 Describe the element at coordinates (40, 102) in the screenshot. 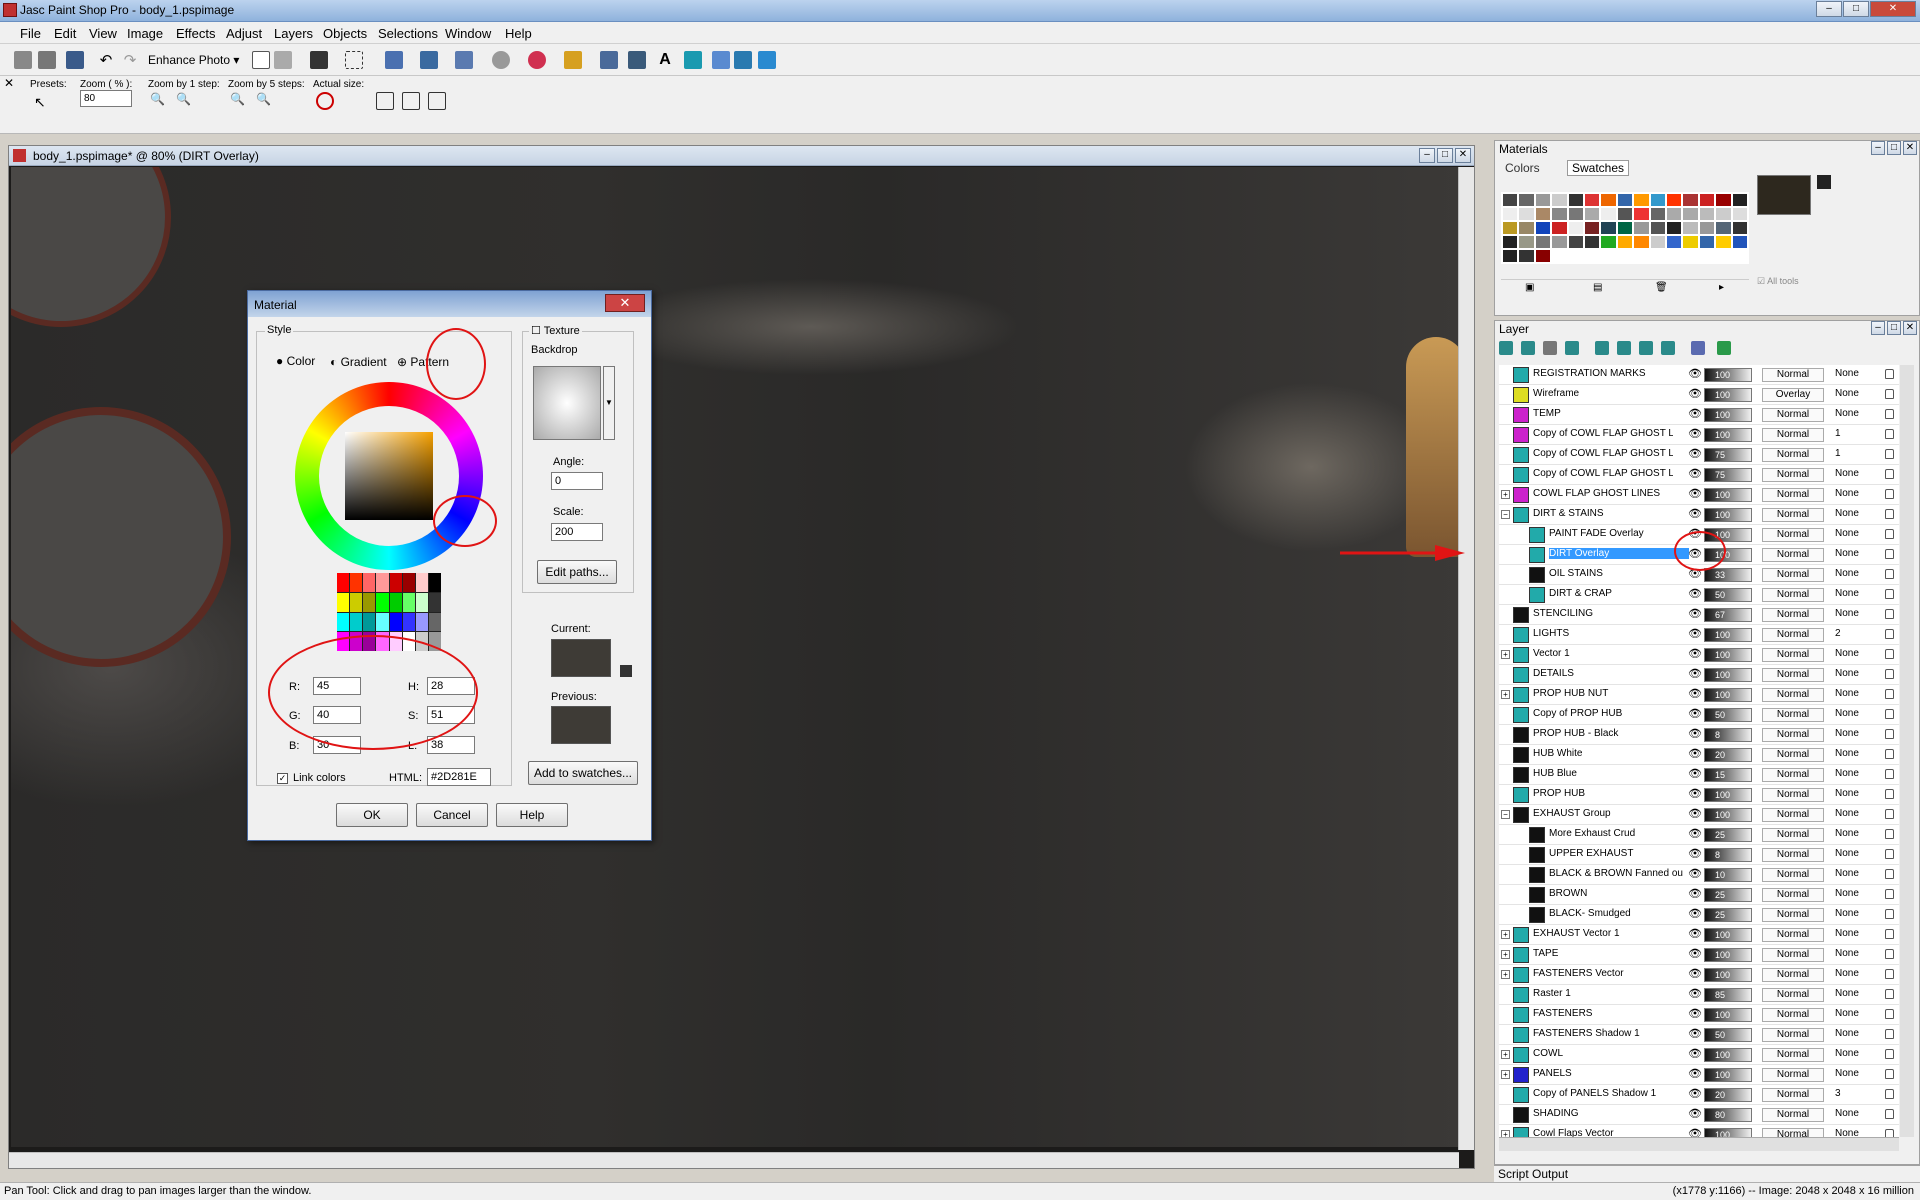

I see `pan-tool-preset-icon: ↖` at that location.